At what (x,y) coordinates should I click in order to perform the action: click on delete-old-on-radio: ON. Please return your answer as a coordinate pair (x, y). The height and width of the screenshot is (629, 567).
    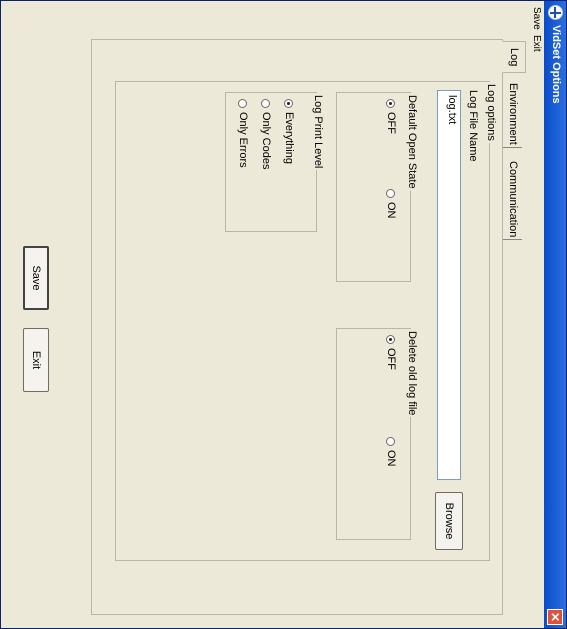
    Looking at the image, I should click on (391, 452).